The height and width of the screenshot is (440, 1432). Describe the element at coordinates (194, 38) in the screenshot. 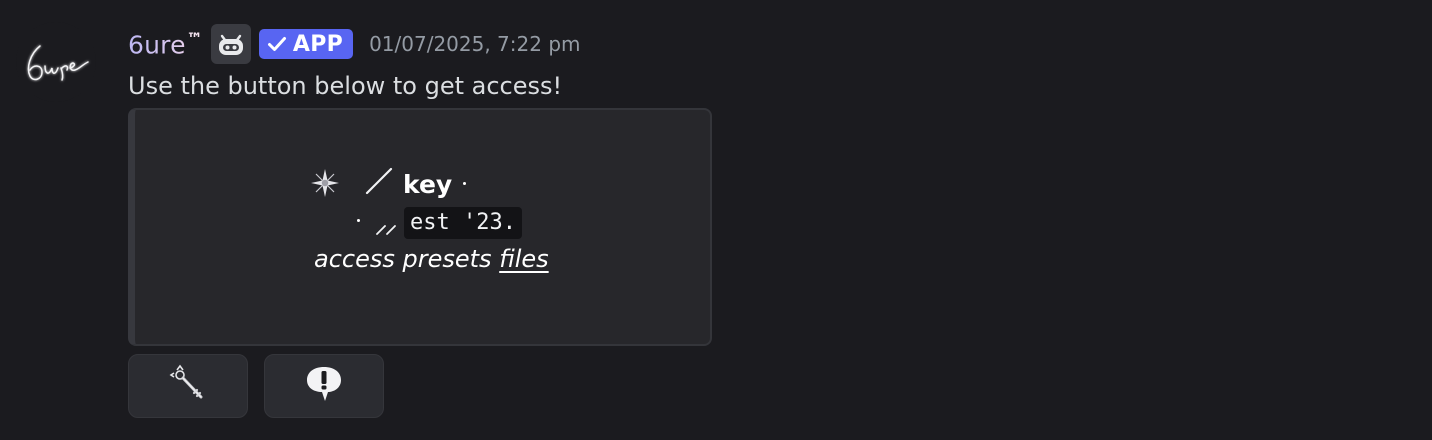

I see `trademark-symbol: ™` at that location.